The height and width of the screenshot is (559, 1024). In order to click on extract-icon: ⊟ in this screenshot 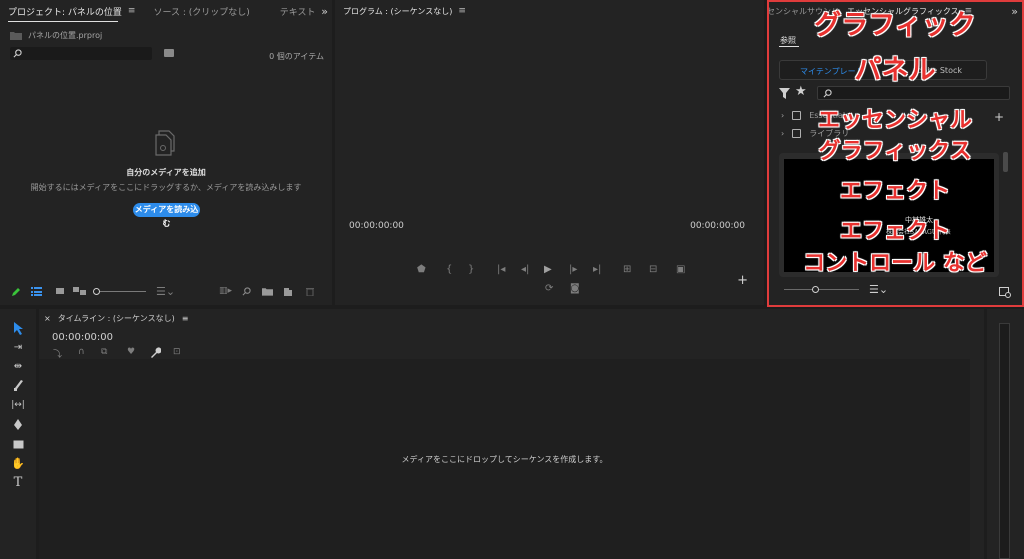, I will do `click(653, 269)`.